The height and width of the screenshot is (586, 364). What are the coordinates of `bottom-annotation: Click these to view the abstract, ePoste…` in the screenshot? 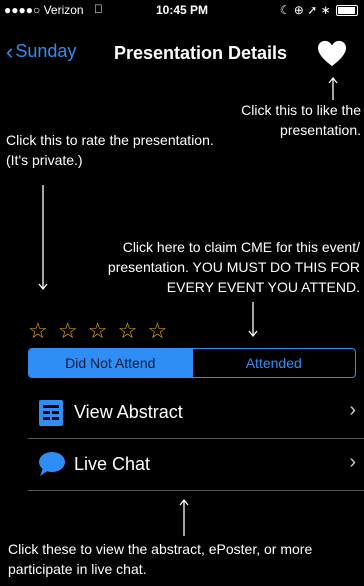 It's located at (160, 559).